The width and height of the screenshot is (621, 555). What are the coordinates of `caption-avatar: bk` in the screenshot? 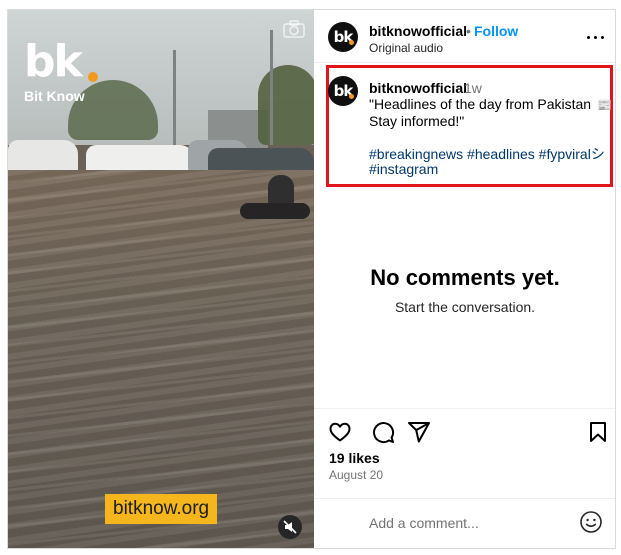 It's located at (343, 91).